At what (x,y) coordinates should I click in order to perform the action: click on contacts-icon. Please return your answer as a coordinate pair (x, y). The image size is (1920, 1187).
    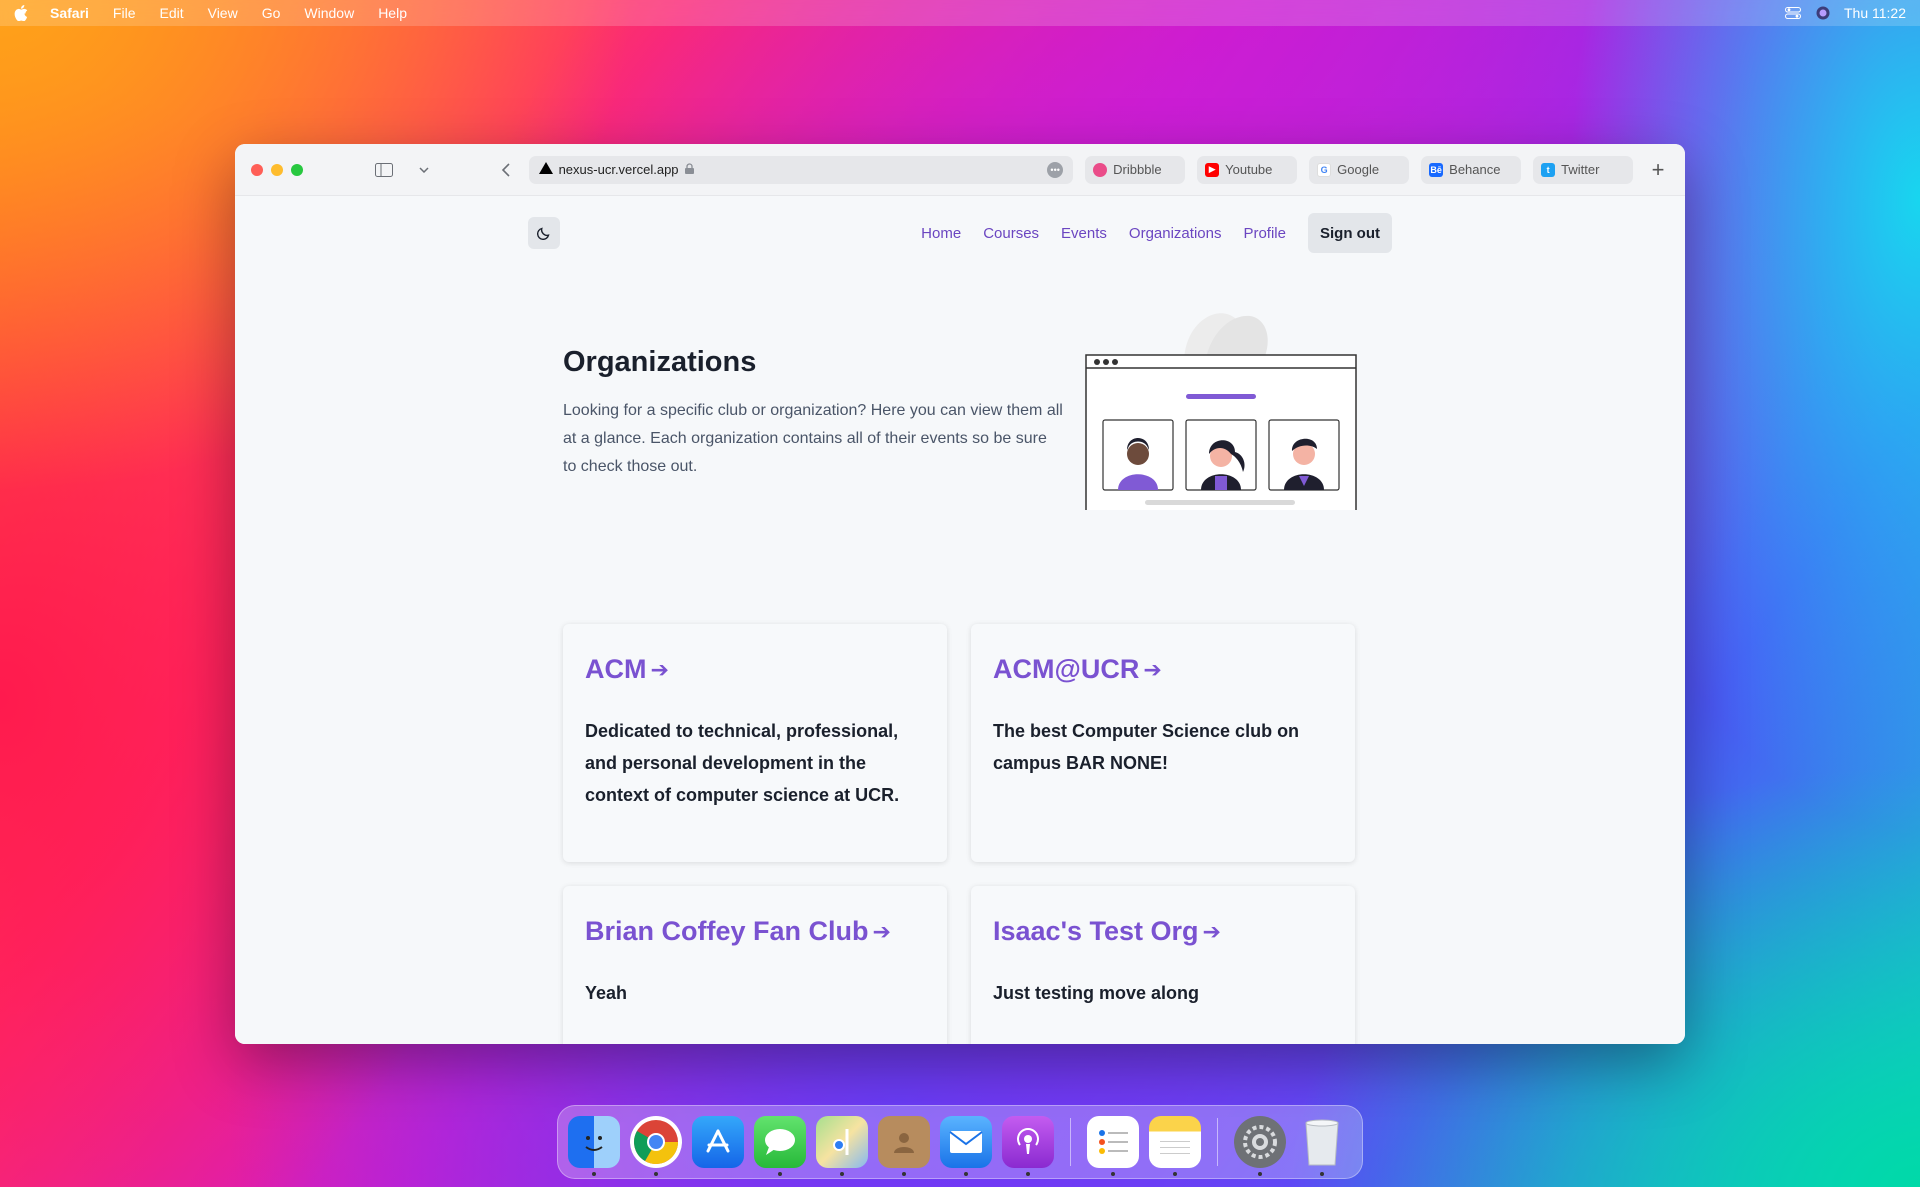
    Looking at the image, I should click on (904, 1146).